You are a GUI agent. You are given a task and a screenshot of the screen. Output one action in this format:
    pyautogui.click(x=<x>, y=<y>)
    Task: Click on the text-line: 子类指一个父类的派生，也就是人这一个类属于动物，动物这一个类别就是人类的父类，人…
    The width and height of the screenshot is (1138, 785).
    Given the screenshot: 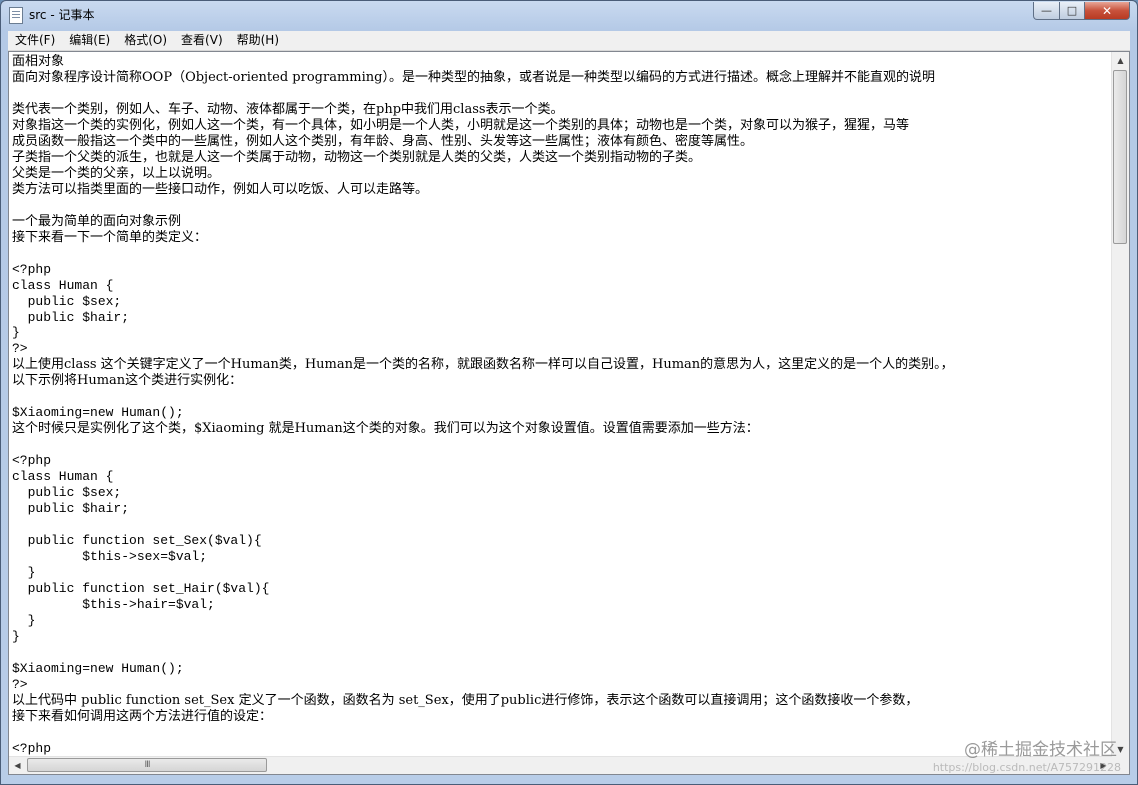 What is the action you would take?
    pyautogui.click(x=357, y=157)
    